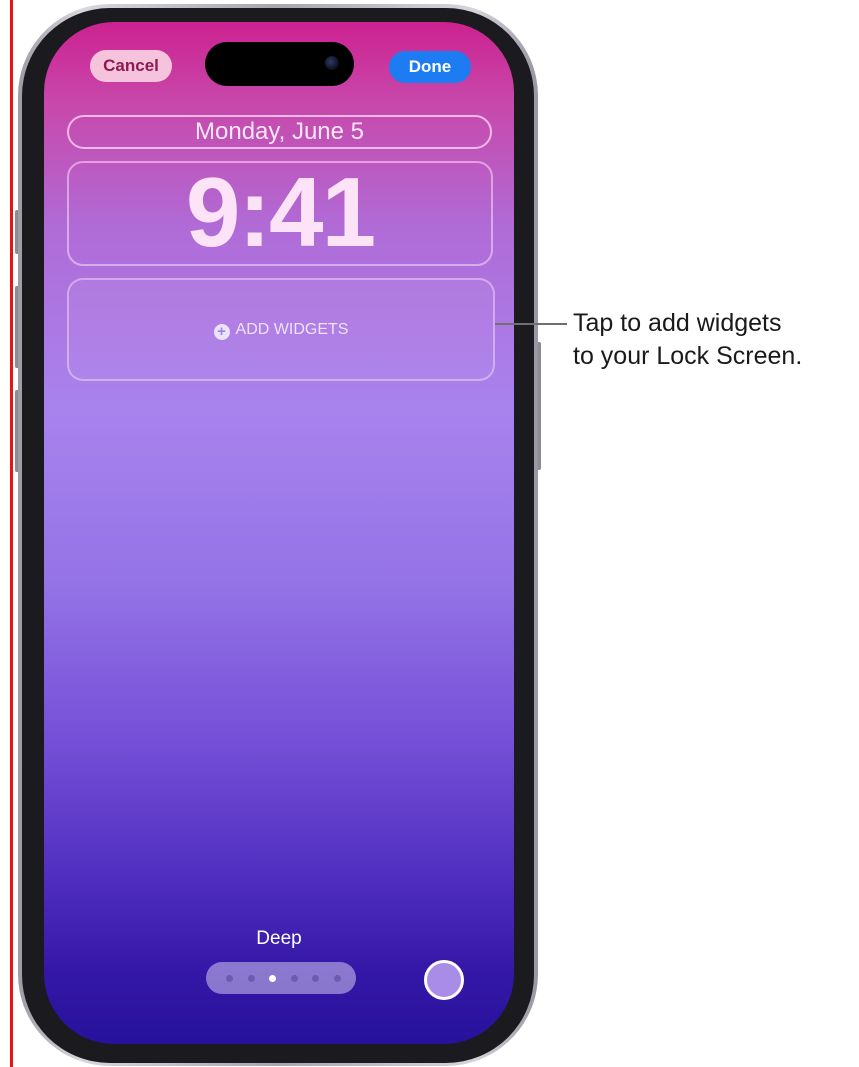 The width and height of the screenshot is (859, 1067). I want to click on add-widgets-area: + ADD WIDGETS, so click(281, 329).